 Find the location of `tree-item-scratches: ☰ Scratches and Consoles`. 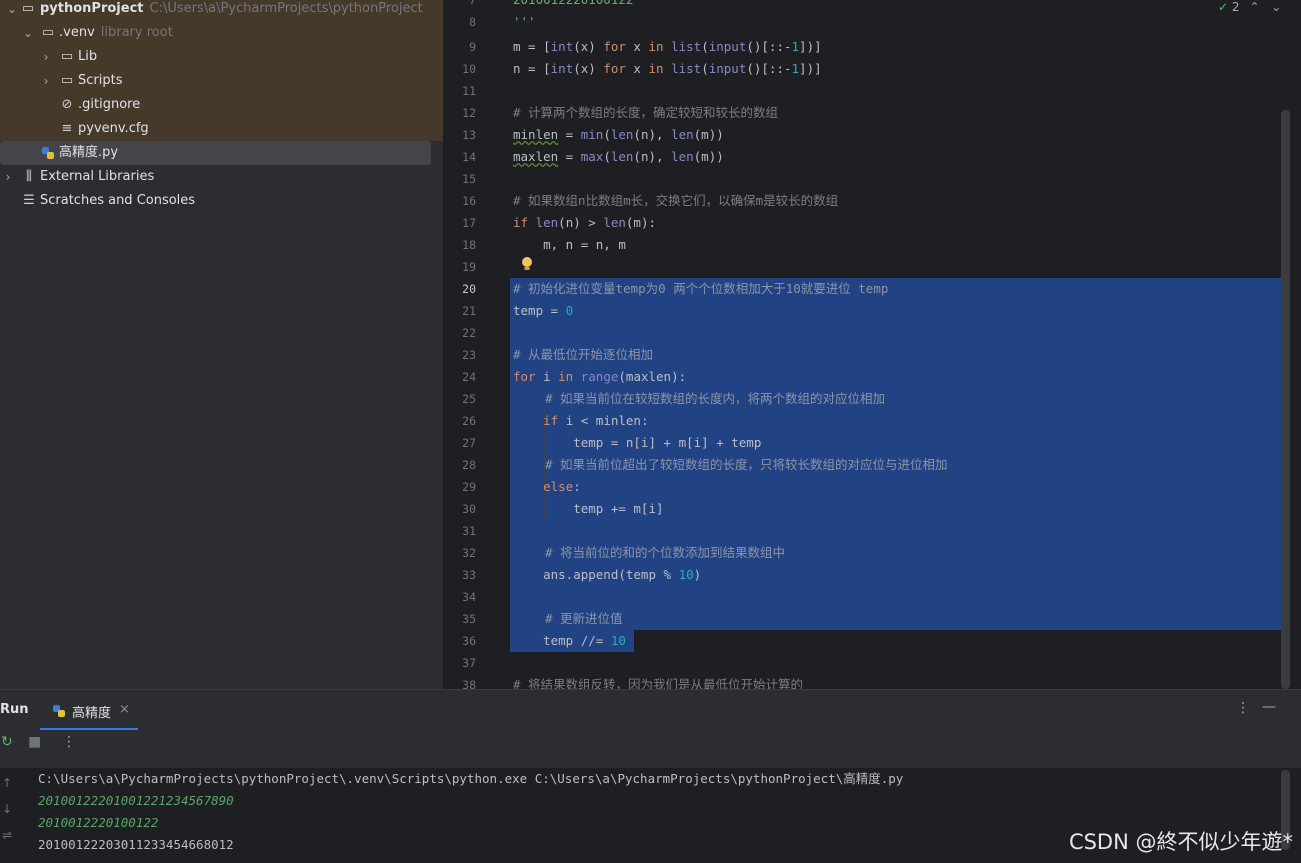

tree-item-scratches: ☰ Scratches and Consoles is located at coordinates (221, 201).